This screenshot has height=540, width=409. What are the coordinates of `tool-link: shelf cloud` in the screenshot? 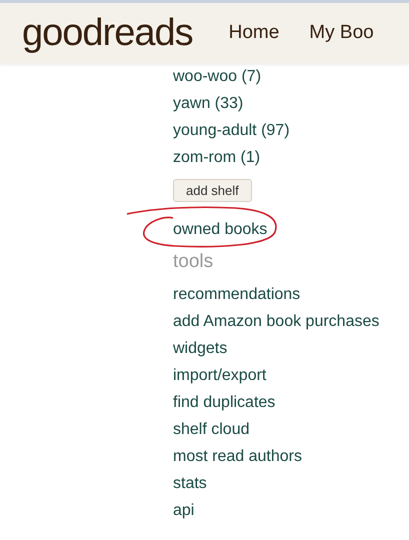 It's located at (211, 429).